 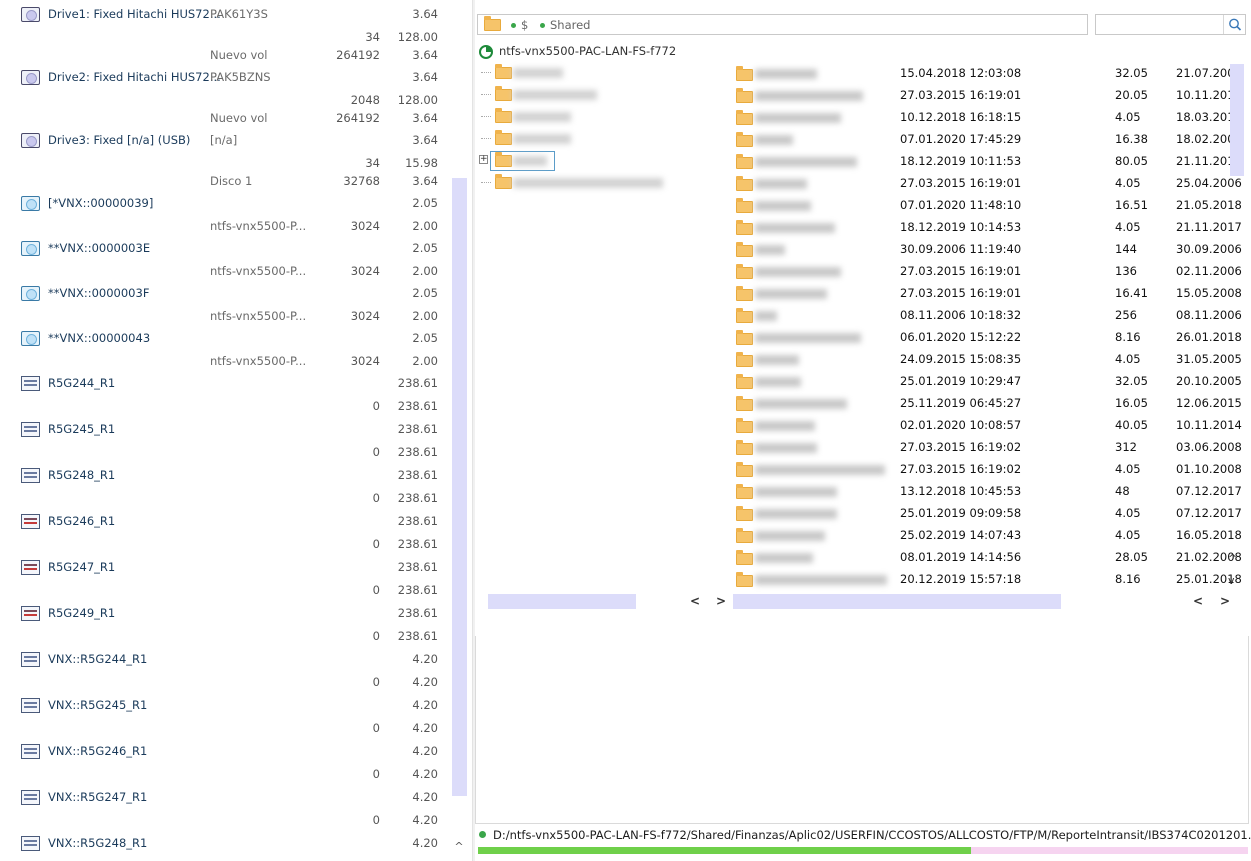 I want to click on file-row: 10.12.2018 16:18:15 4.05 18.03.2016, so click(x=989, y=118).